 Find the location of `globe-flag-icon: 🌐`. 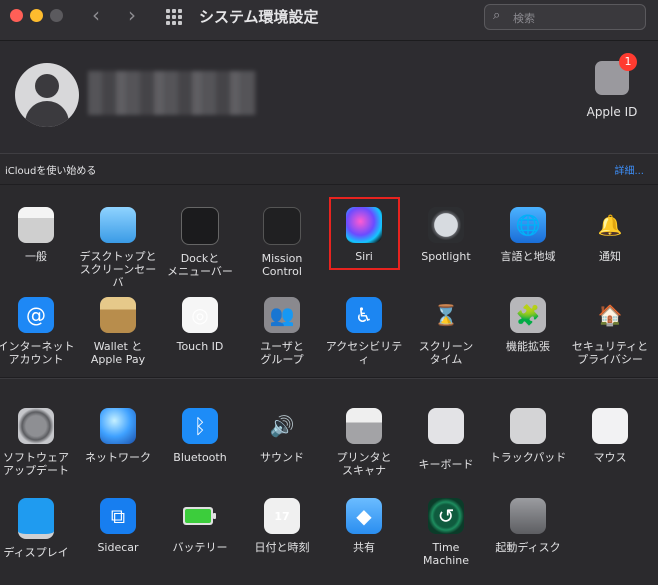

globe-flag-icon: 🌐 is located at coordinates (528, 225).